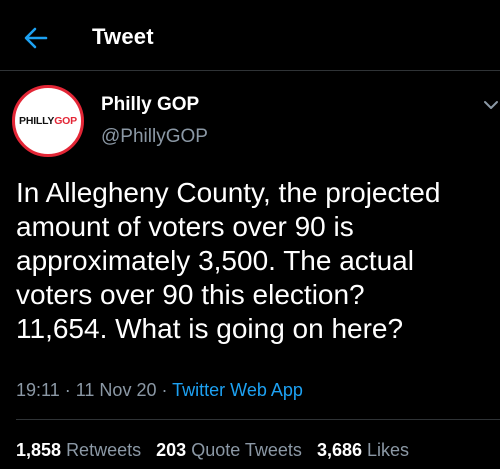  What do you see at coordinates (37, 121) in the screenshot?
I see `avatar-logo-text-a: PHILLY` at bounding box center [37, 121].